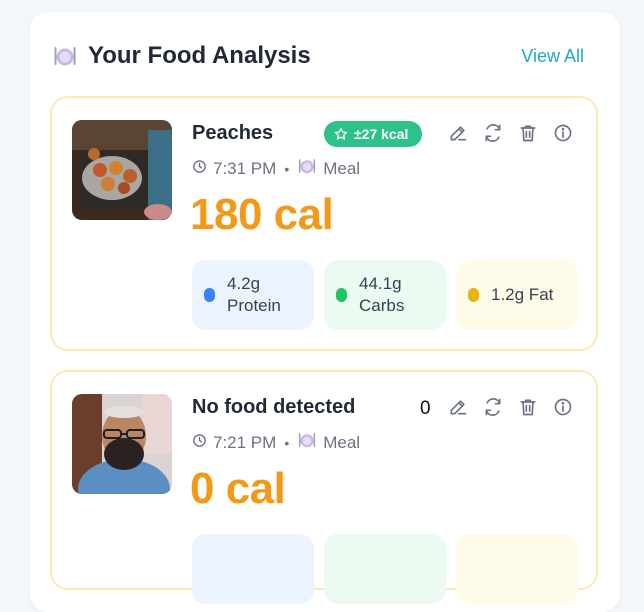  I want to click on macro-row, so click(385, 569).